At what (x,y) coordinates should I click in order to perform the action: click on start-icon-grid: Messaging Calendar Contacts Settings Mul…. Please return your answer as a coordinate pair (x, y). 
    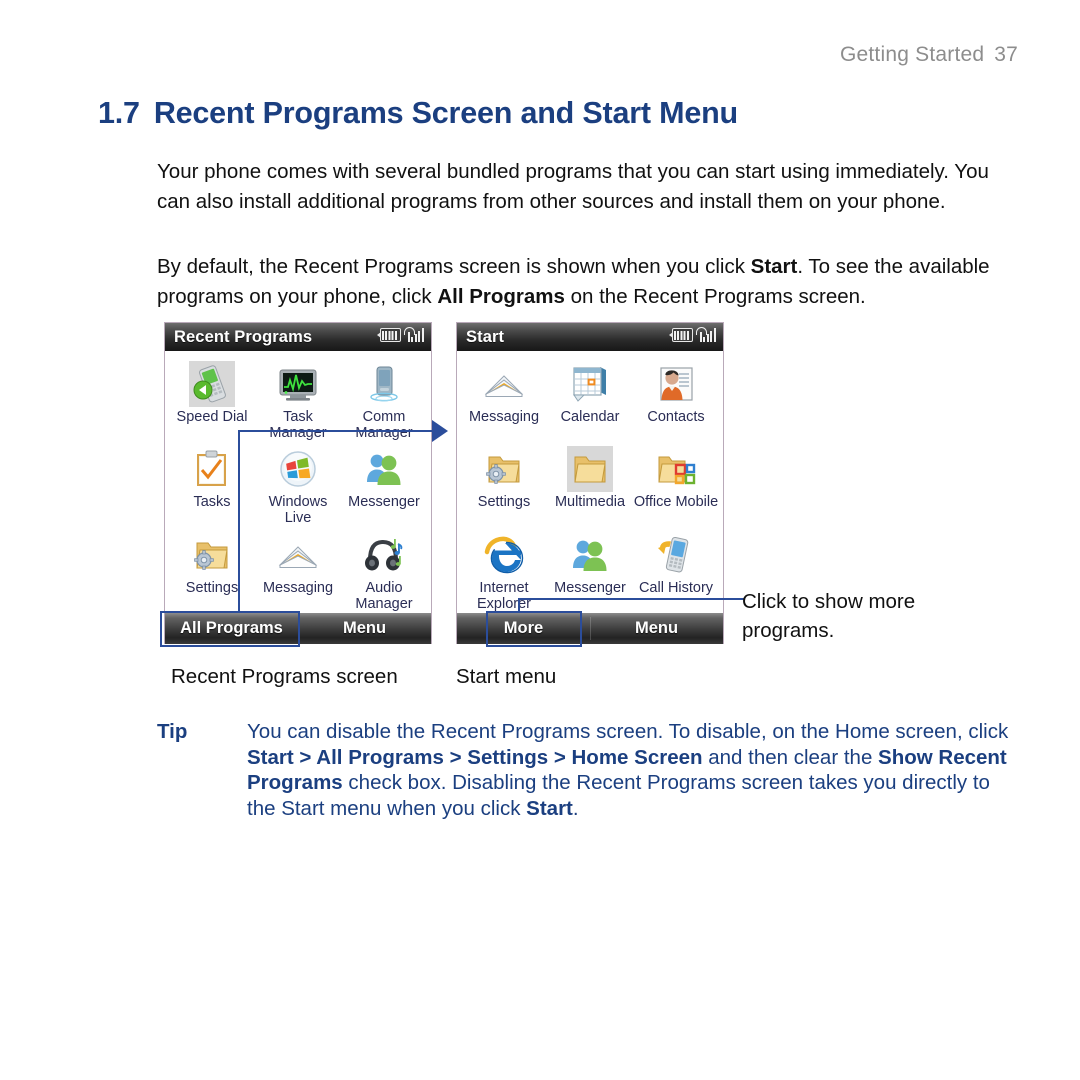
    Looking at the image, I should click on (590, 482).